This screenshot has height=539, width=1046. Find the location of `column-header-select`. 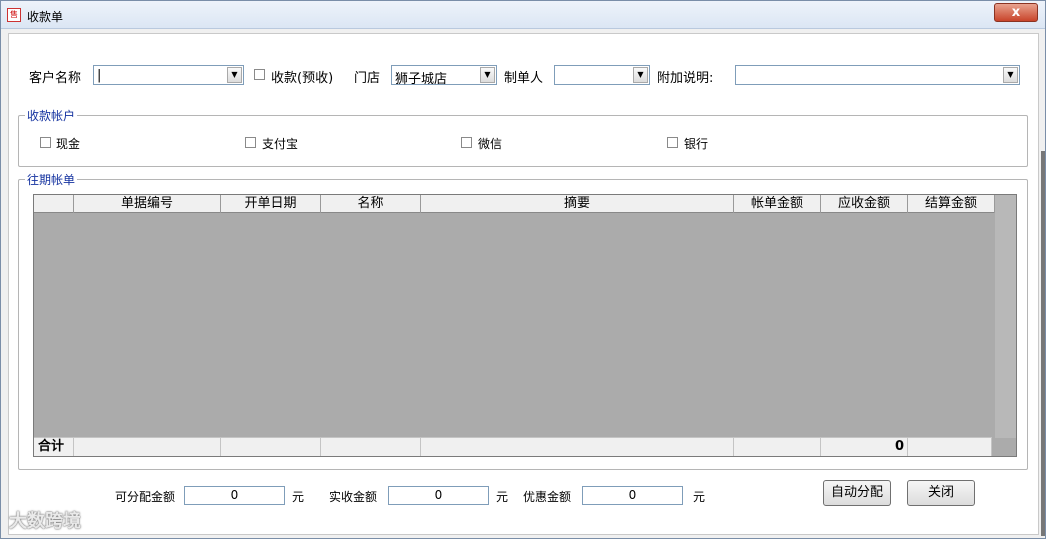

column-header-select is located at coordinates (54, 204).